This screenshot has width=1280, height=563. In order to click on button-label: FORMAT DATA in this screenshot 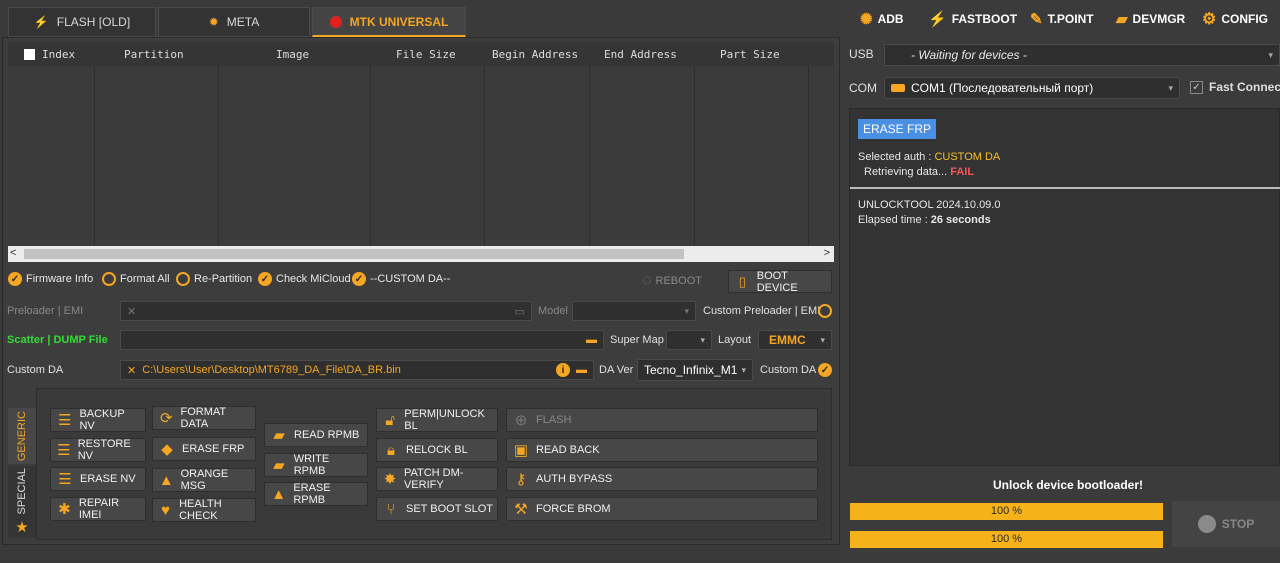, I will do `click(203, 418)`.